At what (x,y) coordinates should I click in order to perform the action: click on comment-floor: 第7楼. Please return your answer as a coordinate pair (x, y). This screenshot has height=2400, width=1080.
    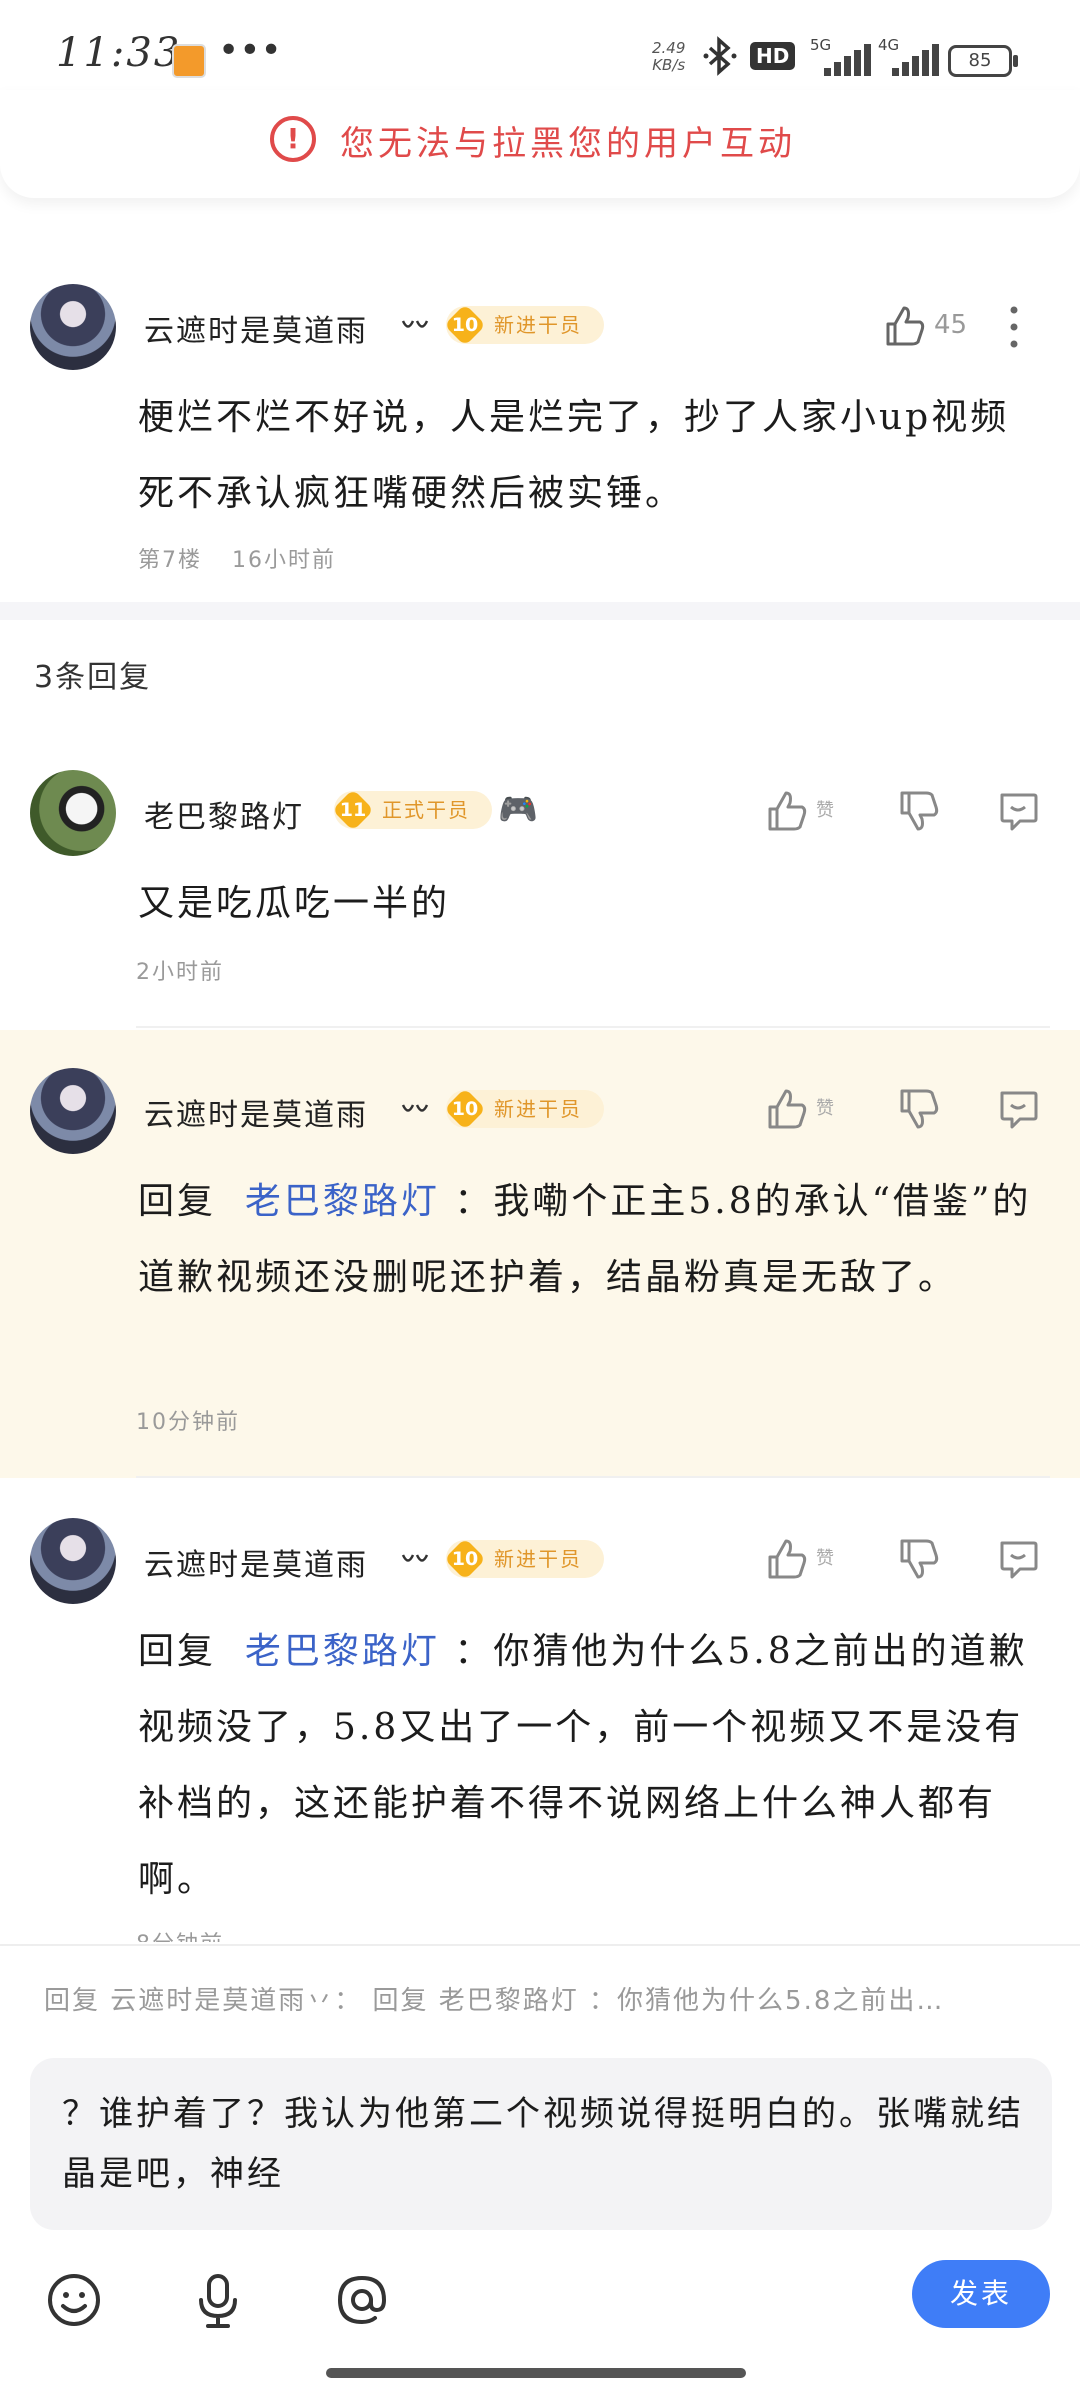
    Looking at the image, I should click on (170, 560).